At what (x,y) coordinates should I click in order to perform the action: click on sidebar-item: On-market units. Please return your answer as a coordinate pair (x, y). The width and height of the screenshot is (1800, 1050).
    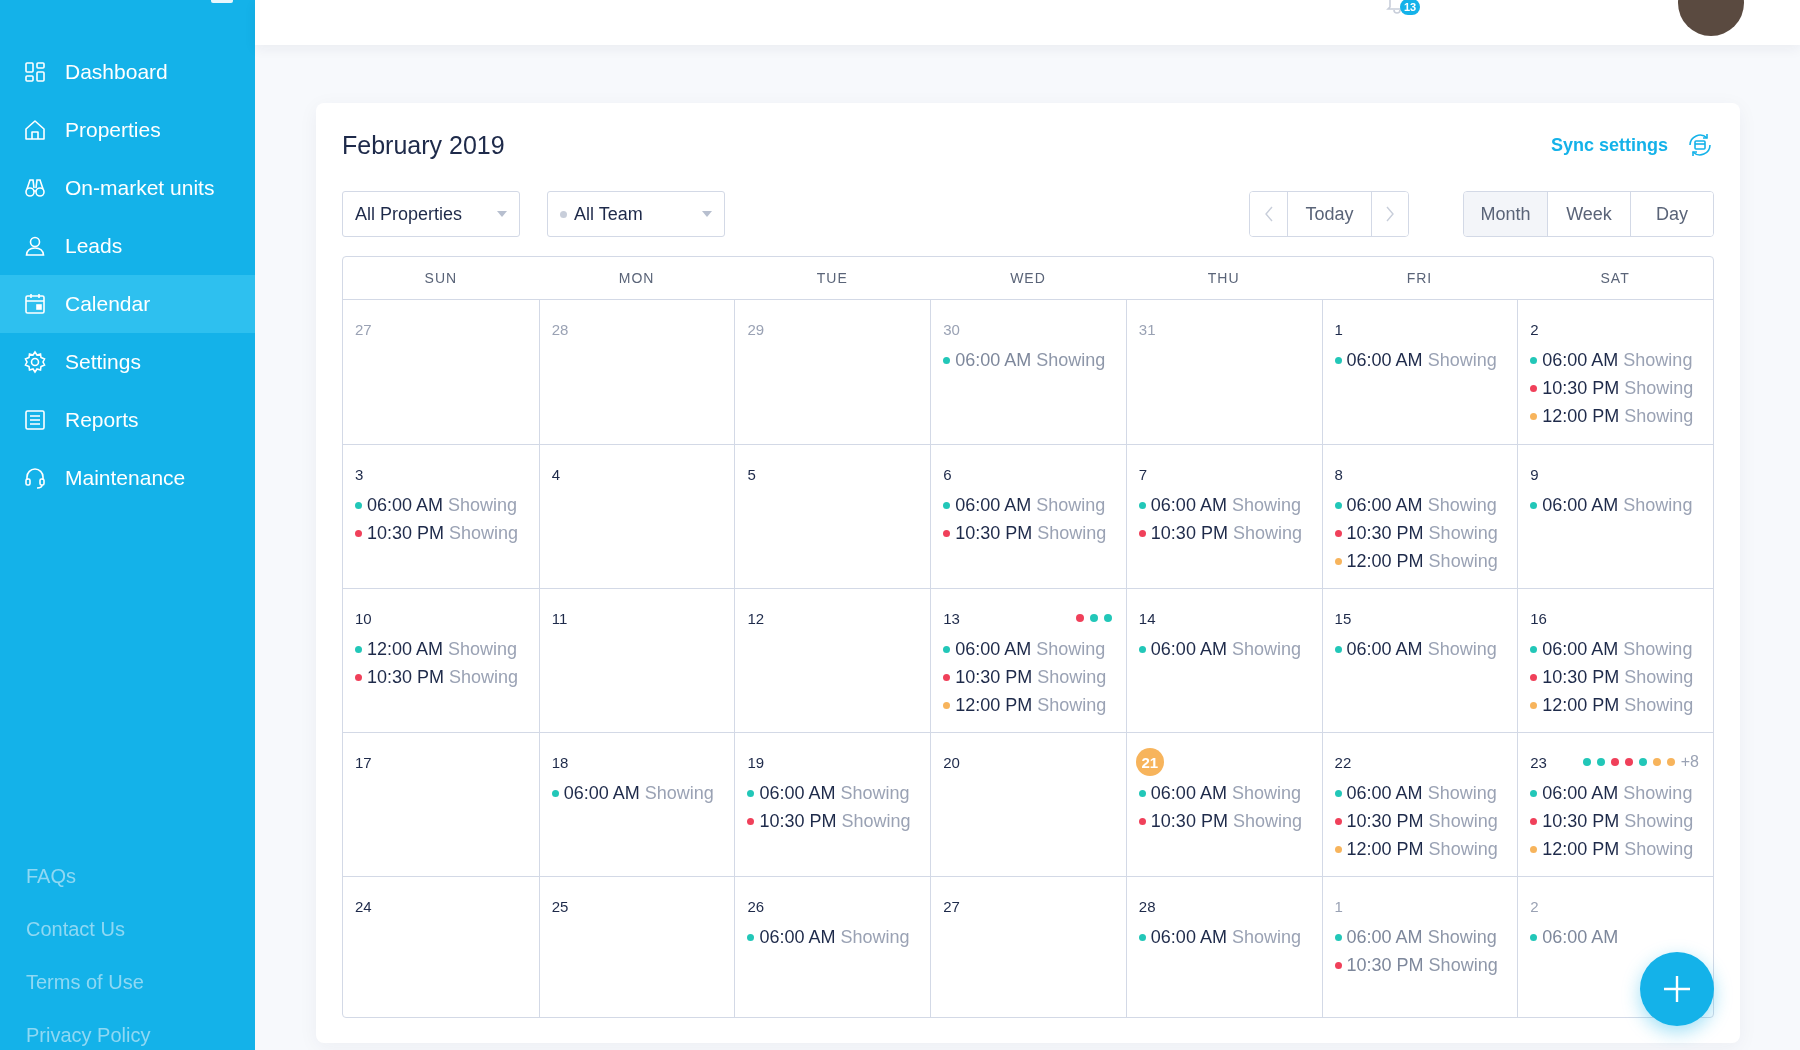
    Looking at the image, I should click on (127, 188).